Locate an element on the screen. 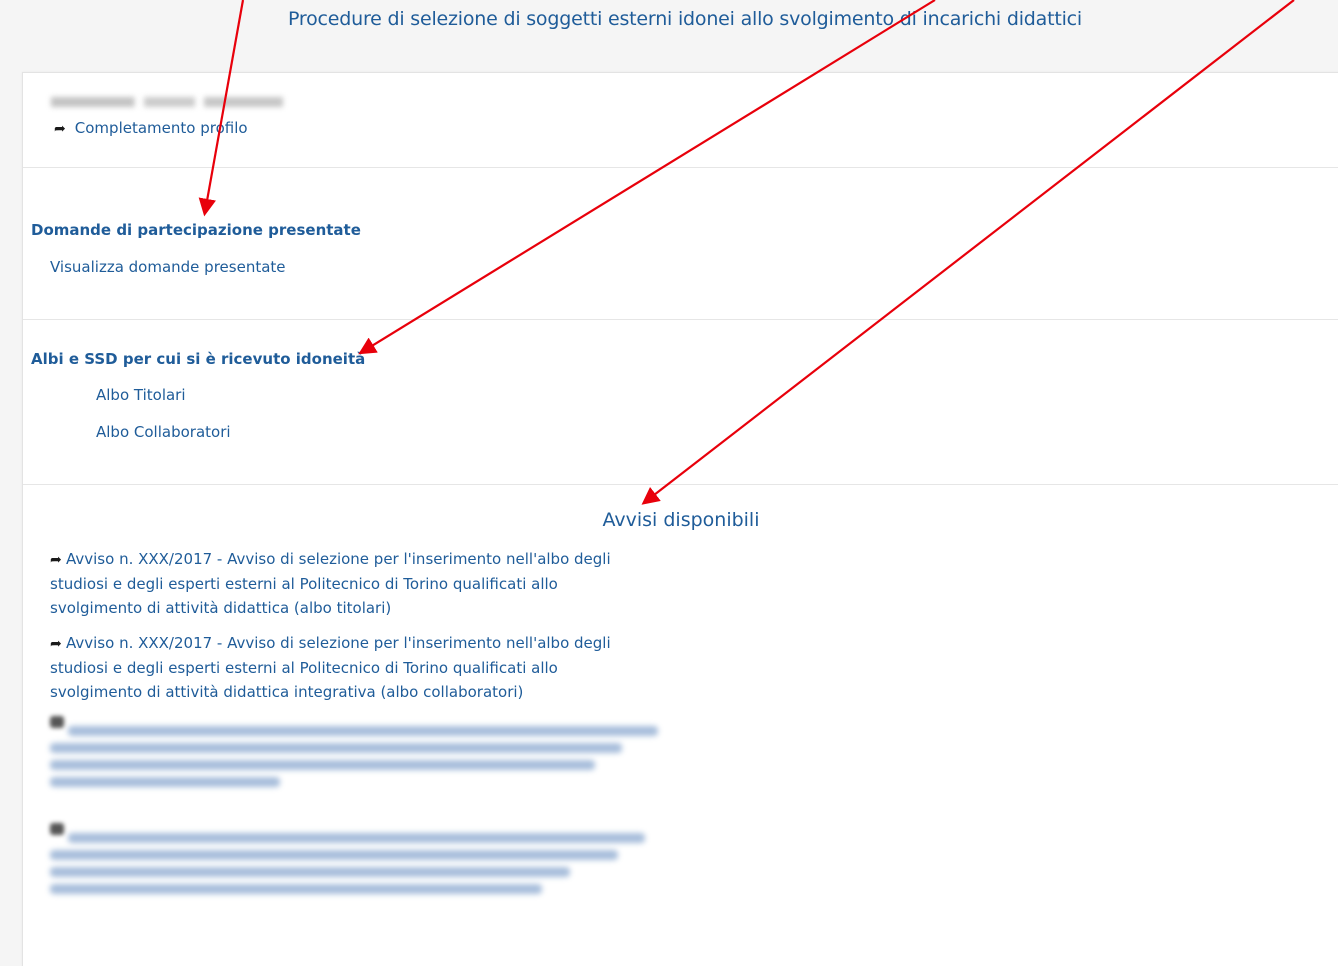  user-name-redacted is located at coordinates (167, 102).